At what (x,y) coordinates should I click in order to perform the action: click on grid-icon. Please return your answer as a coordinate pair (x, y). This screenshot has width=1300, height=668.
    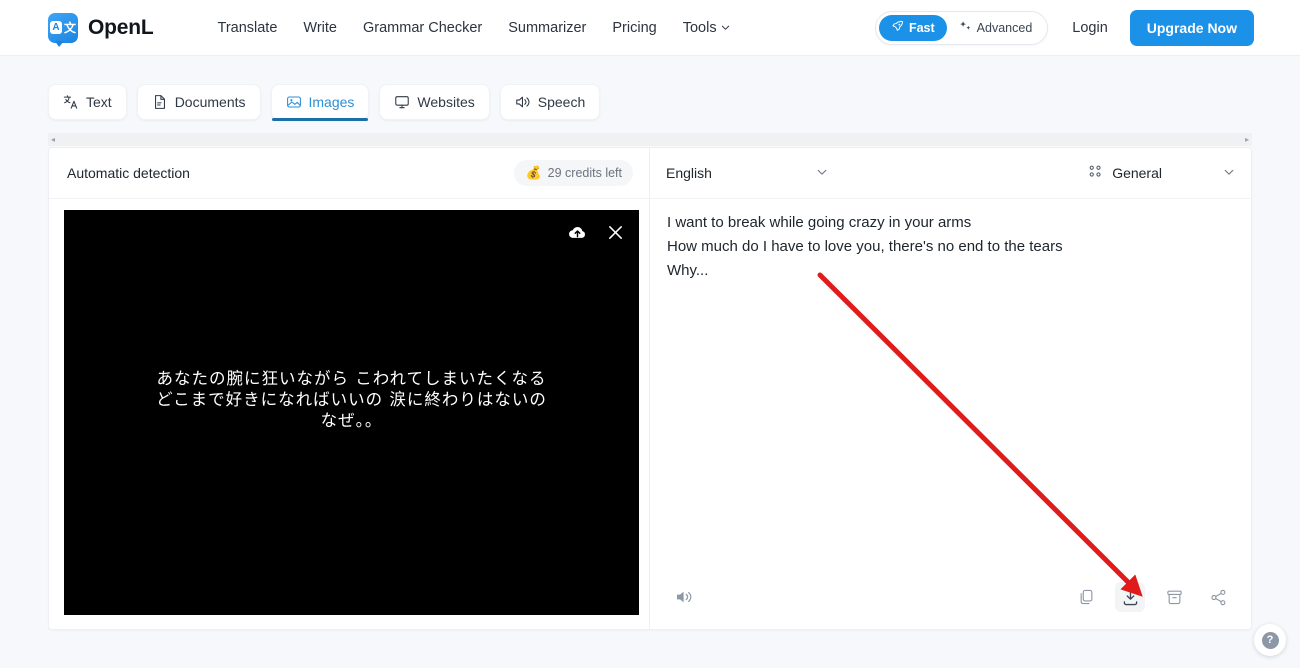
    Looking at the image, I should click on (1095, 173).